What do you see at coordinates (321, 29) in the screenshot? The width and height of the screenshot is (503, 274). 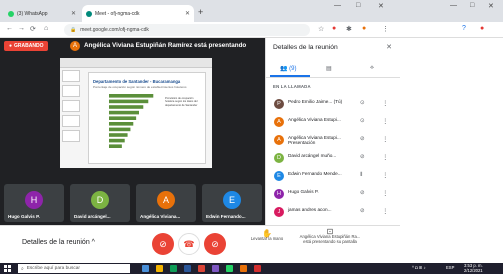 I see `star-icon: ☆` at bounding box center [321, 29].